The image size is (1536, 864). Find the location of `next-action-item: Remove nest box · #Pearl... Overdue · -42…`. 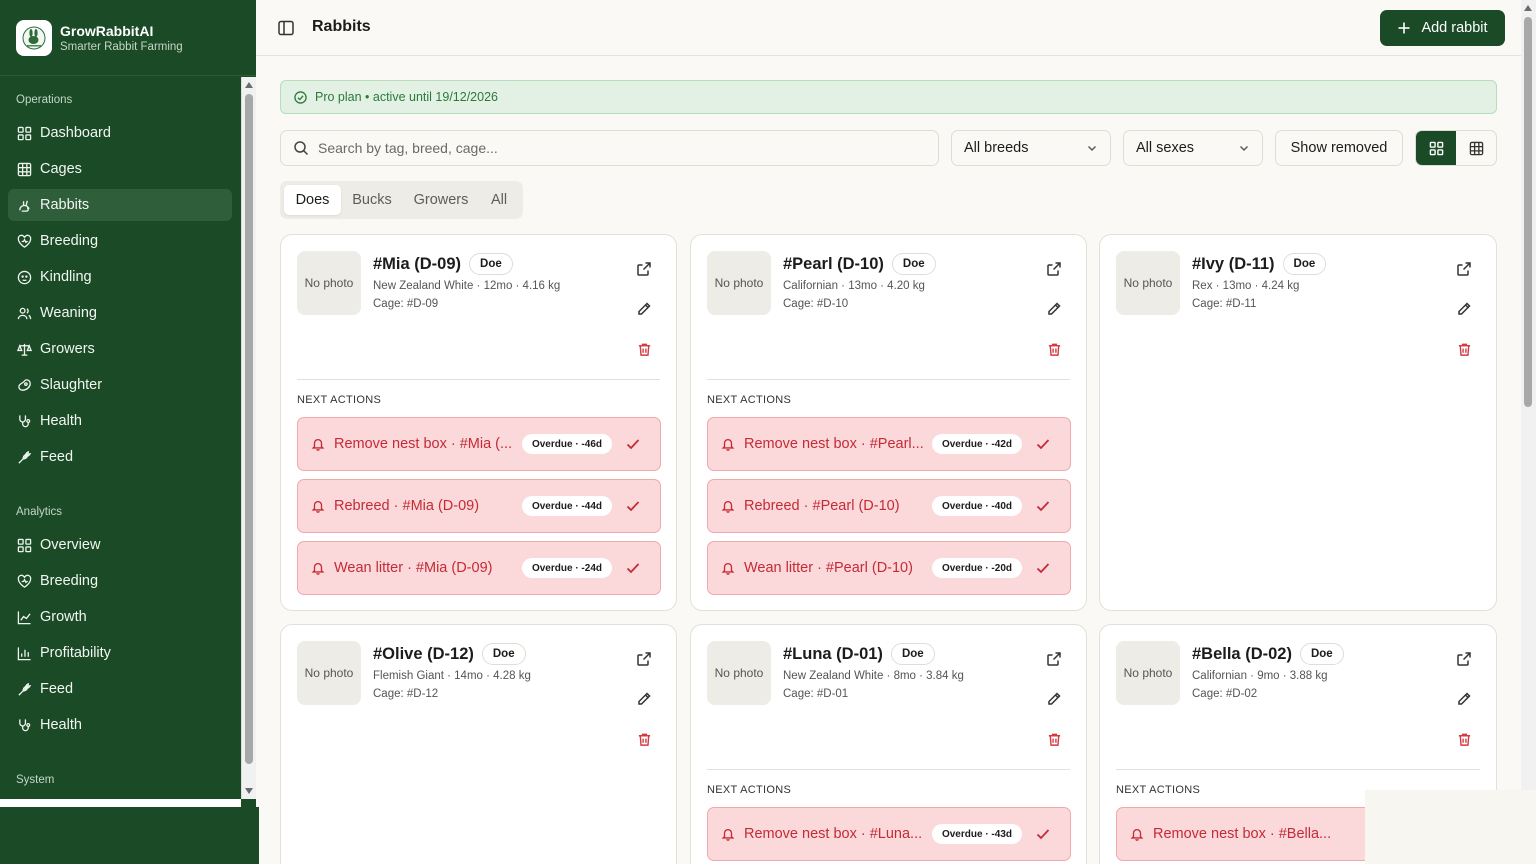

next-action-item: Remove nest box · #Pearl... Overdue · -42… is located at coordinates (889, 444).